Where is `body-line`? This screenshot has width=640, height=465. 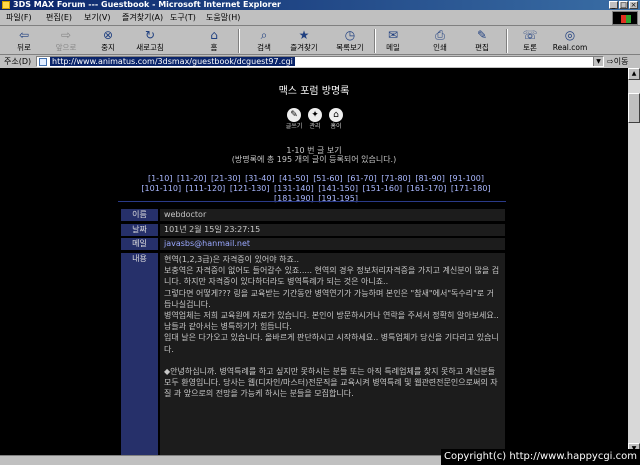
body-line is located at coordinates (332, 360).